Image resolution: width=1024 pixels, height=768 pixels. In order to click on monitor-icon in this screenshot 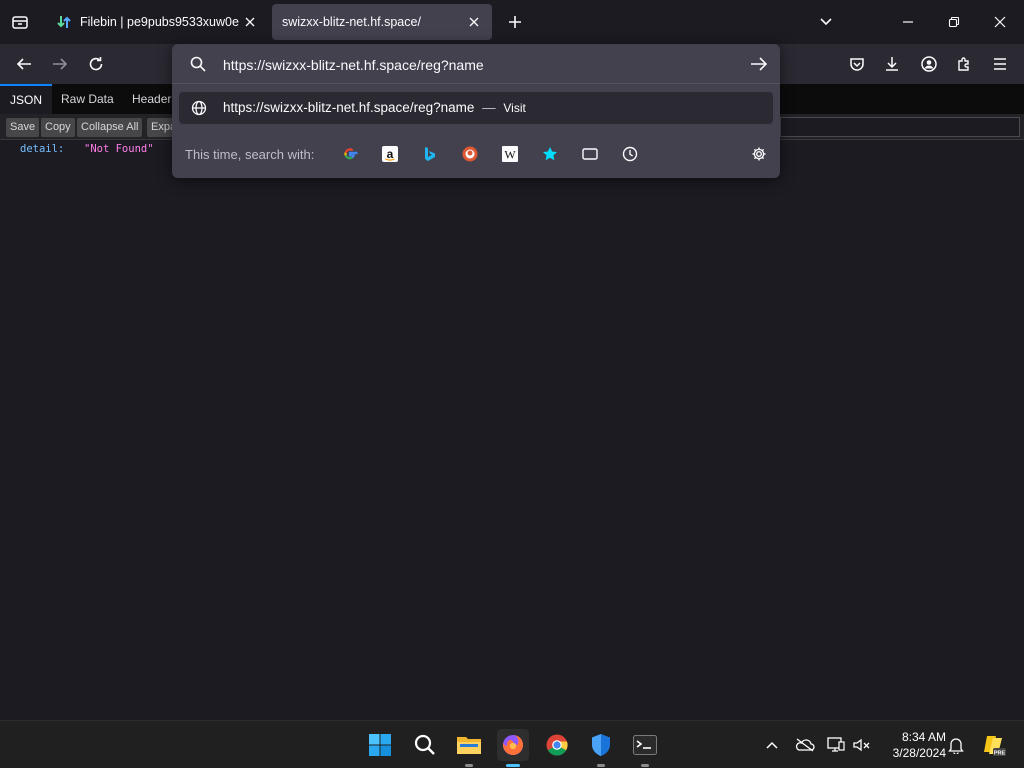, I will do `click(836, 744)`.